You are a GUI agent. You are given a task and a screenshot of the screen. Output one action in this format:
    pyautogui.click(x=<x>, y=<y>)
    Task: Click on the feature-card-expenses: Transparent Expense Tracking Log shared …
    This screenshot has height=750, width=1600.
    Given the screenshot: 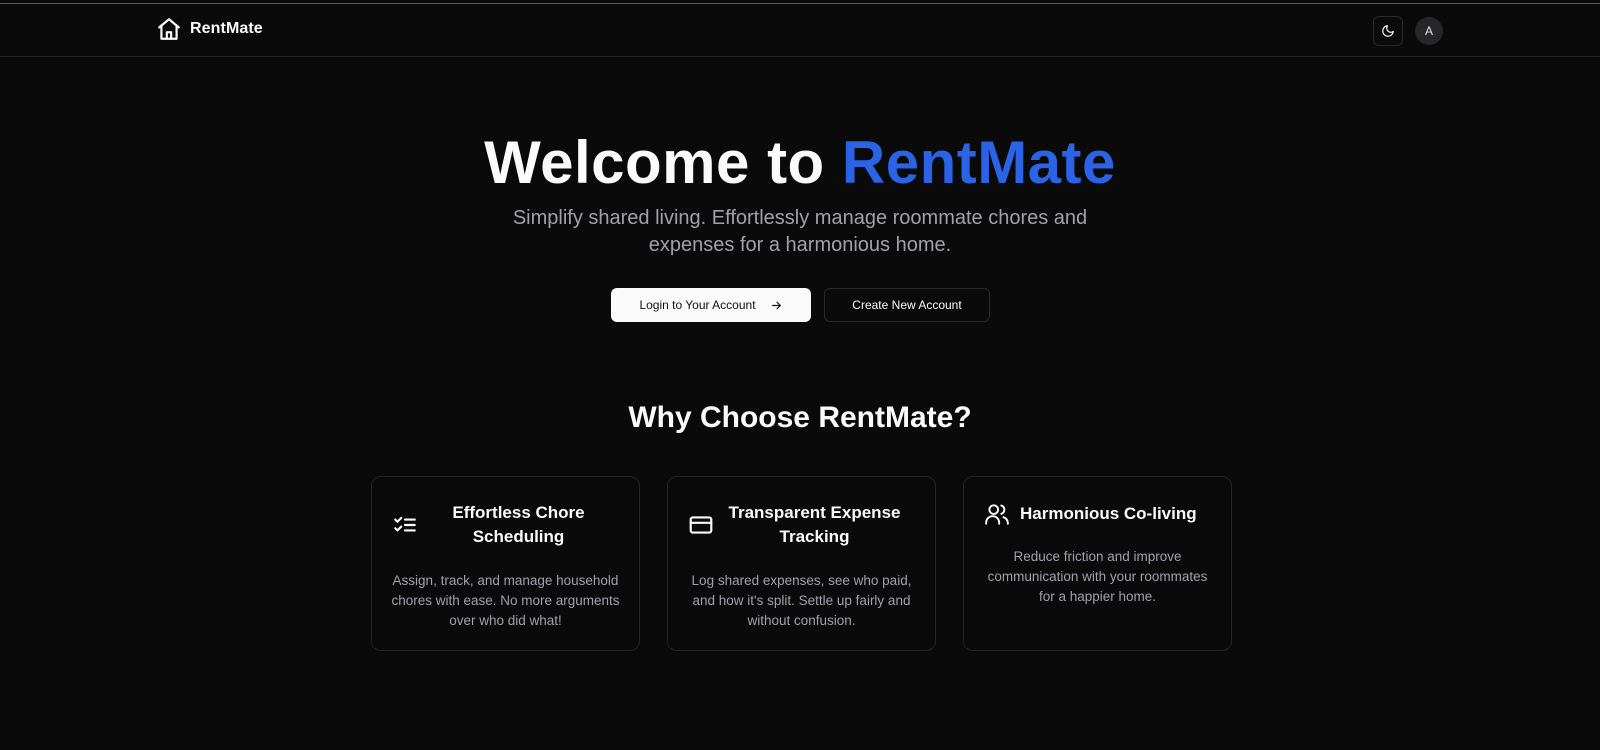 What is the action you would take?
    pyautogui.click(x=801, y=563)
    